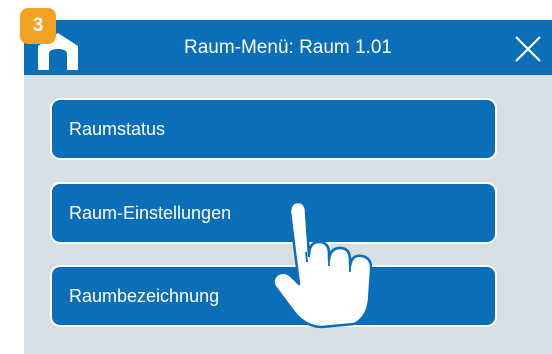  I want to click on raumstatus-button: Raumstatus, so click(273, 129).